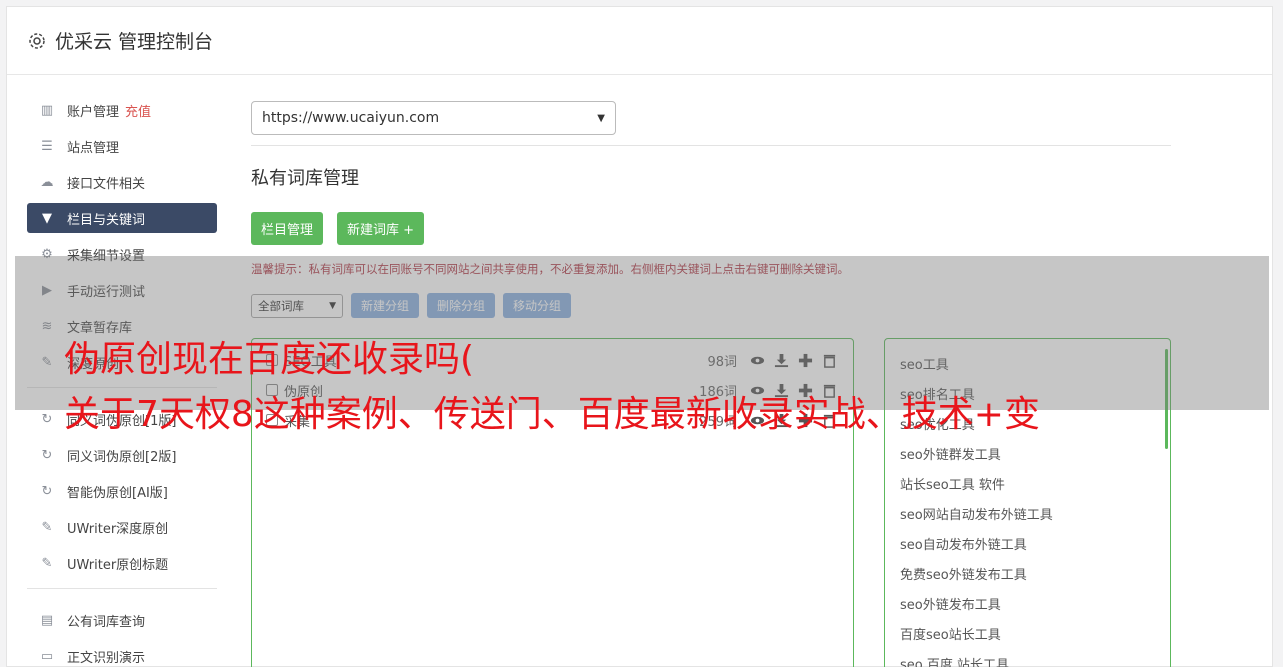 This screenshot has width=1283, height=667. I want to click on book-icon: ▤, so click(47, 620).